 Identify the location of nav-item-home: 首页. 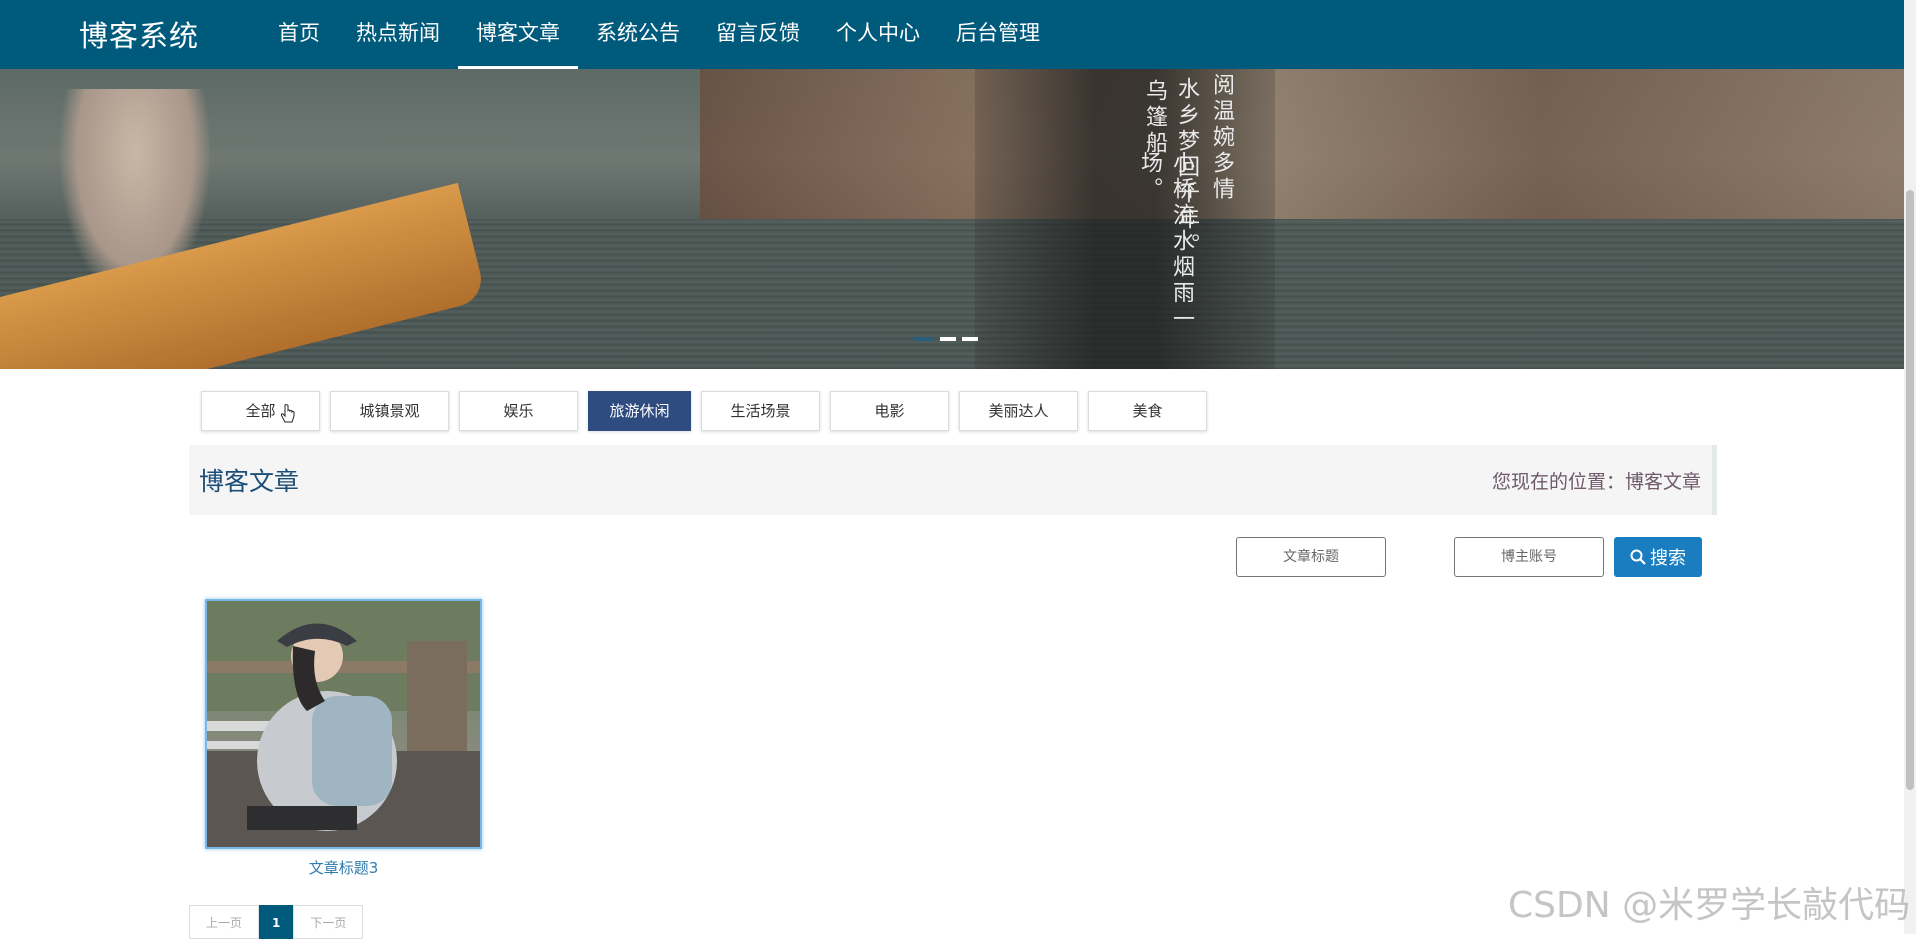
(299, 34).